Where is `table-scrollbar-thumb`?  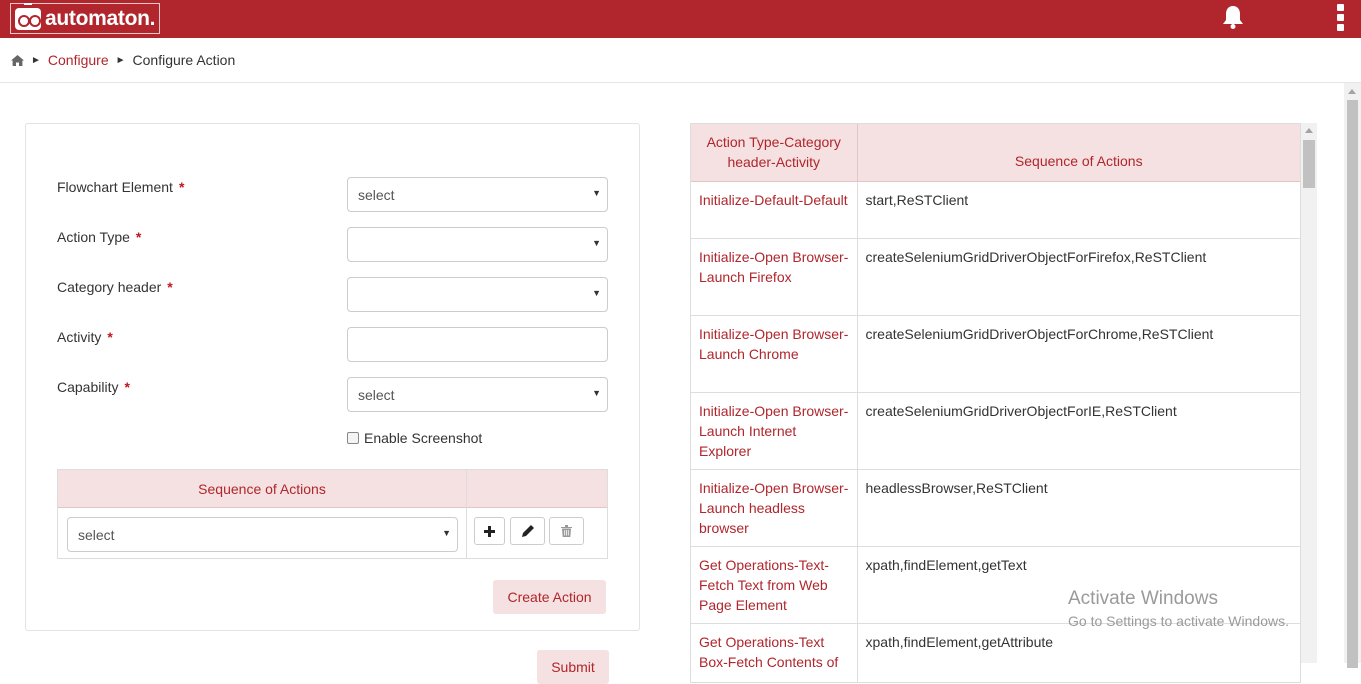 table-scrollbar-thumb is located at coordinates (1309, 164).